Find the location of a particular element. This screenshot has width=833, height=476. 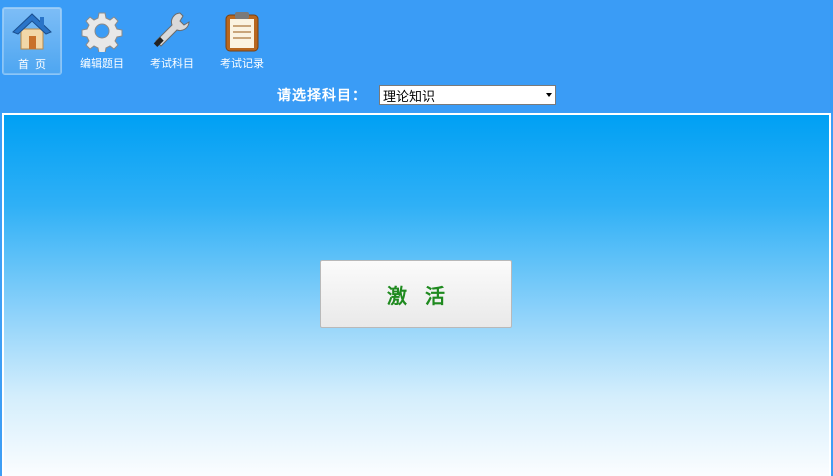

wrench-icon is located at coordinates (172, 31).